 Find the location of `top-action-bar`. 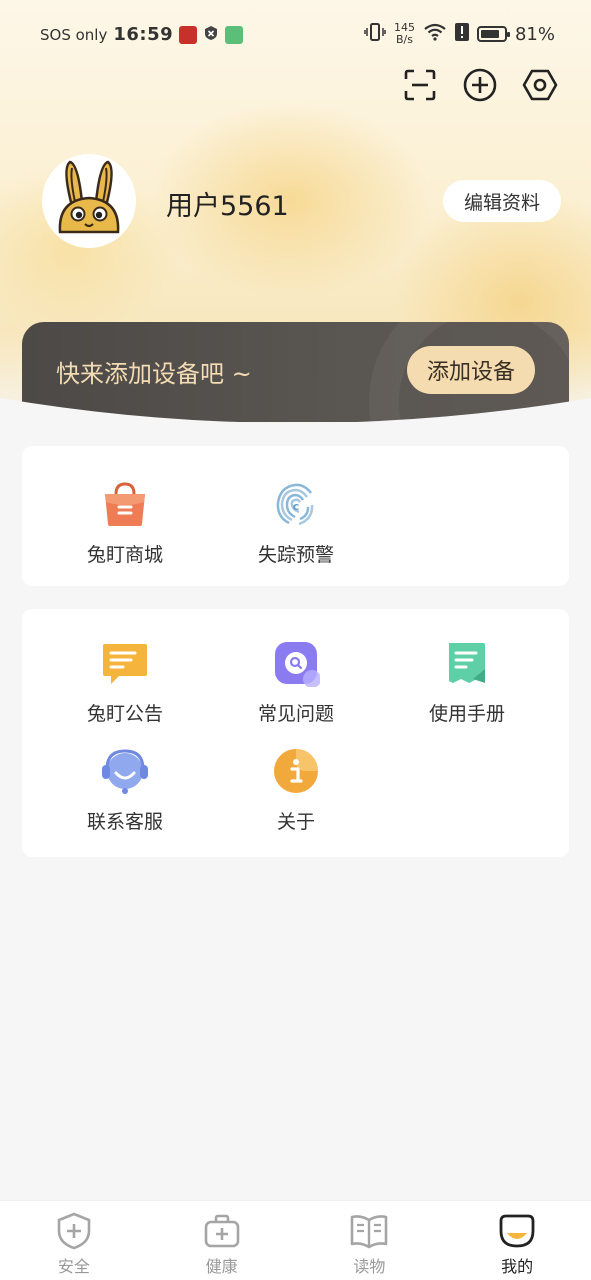

top-action-bar is located at coordinates (480, 85).